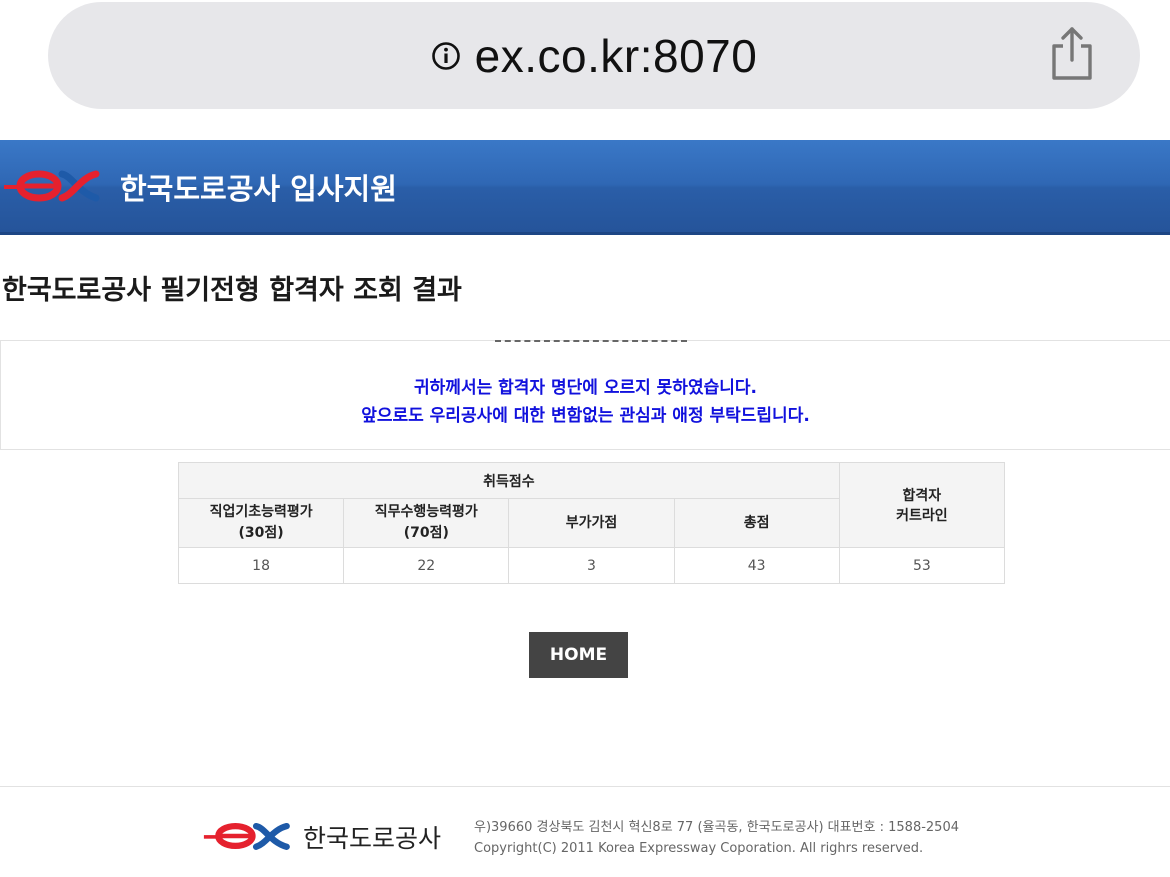  I want to click on header-title: 한국도로공사 입사지원, so click(258, 189).